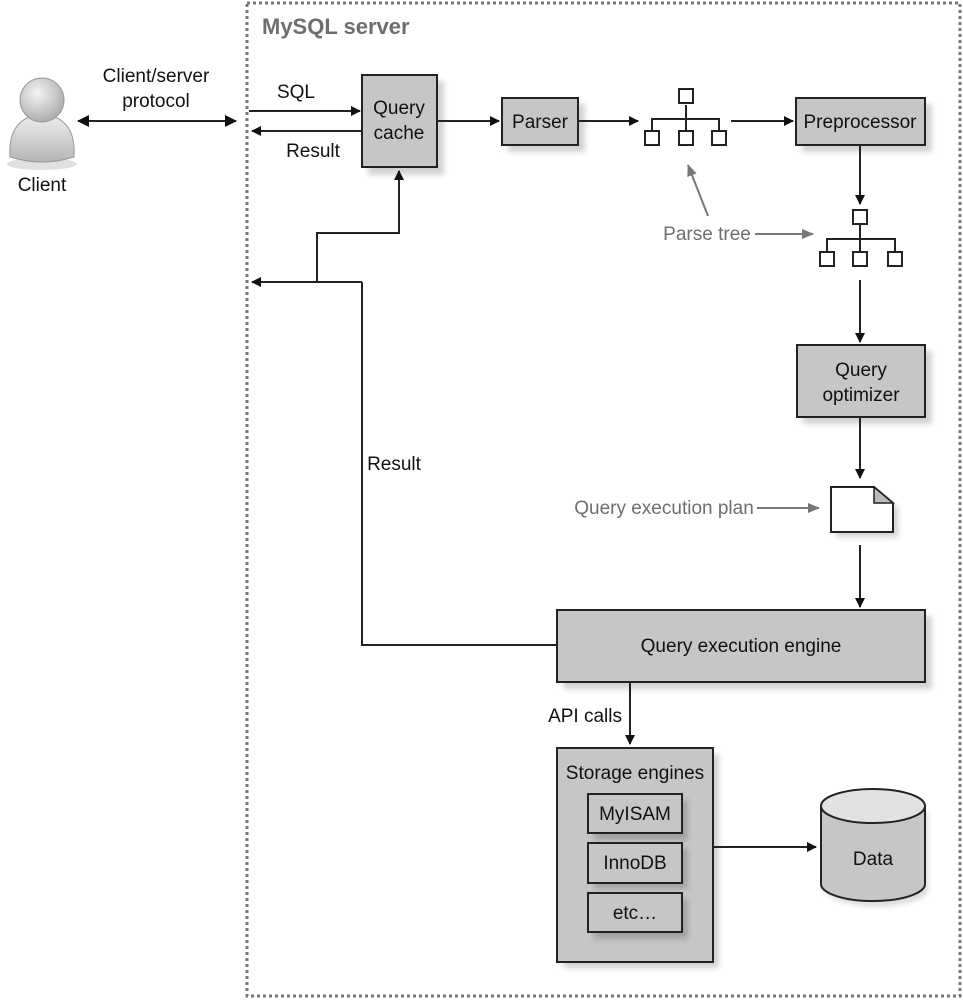 The width and height of the screenshot is (963, 1000). I want to click on preprocessor-node: Preprocessor, so click(863, 124).